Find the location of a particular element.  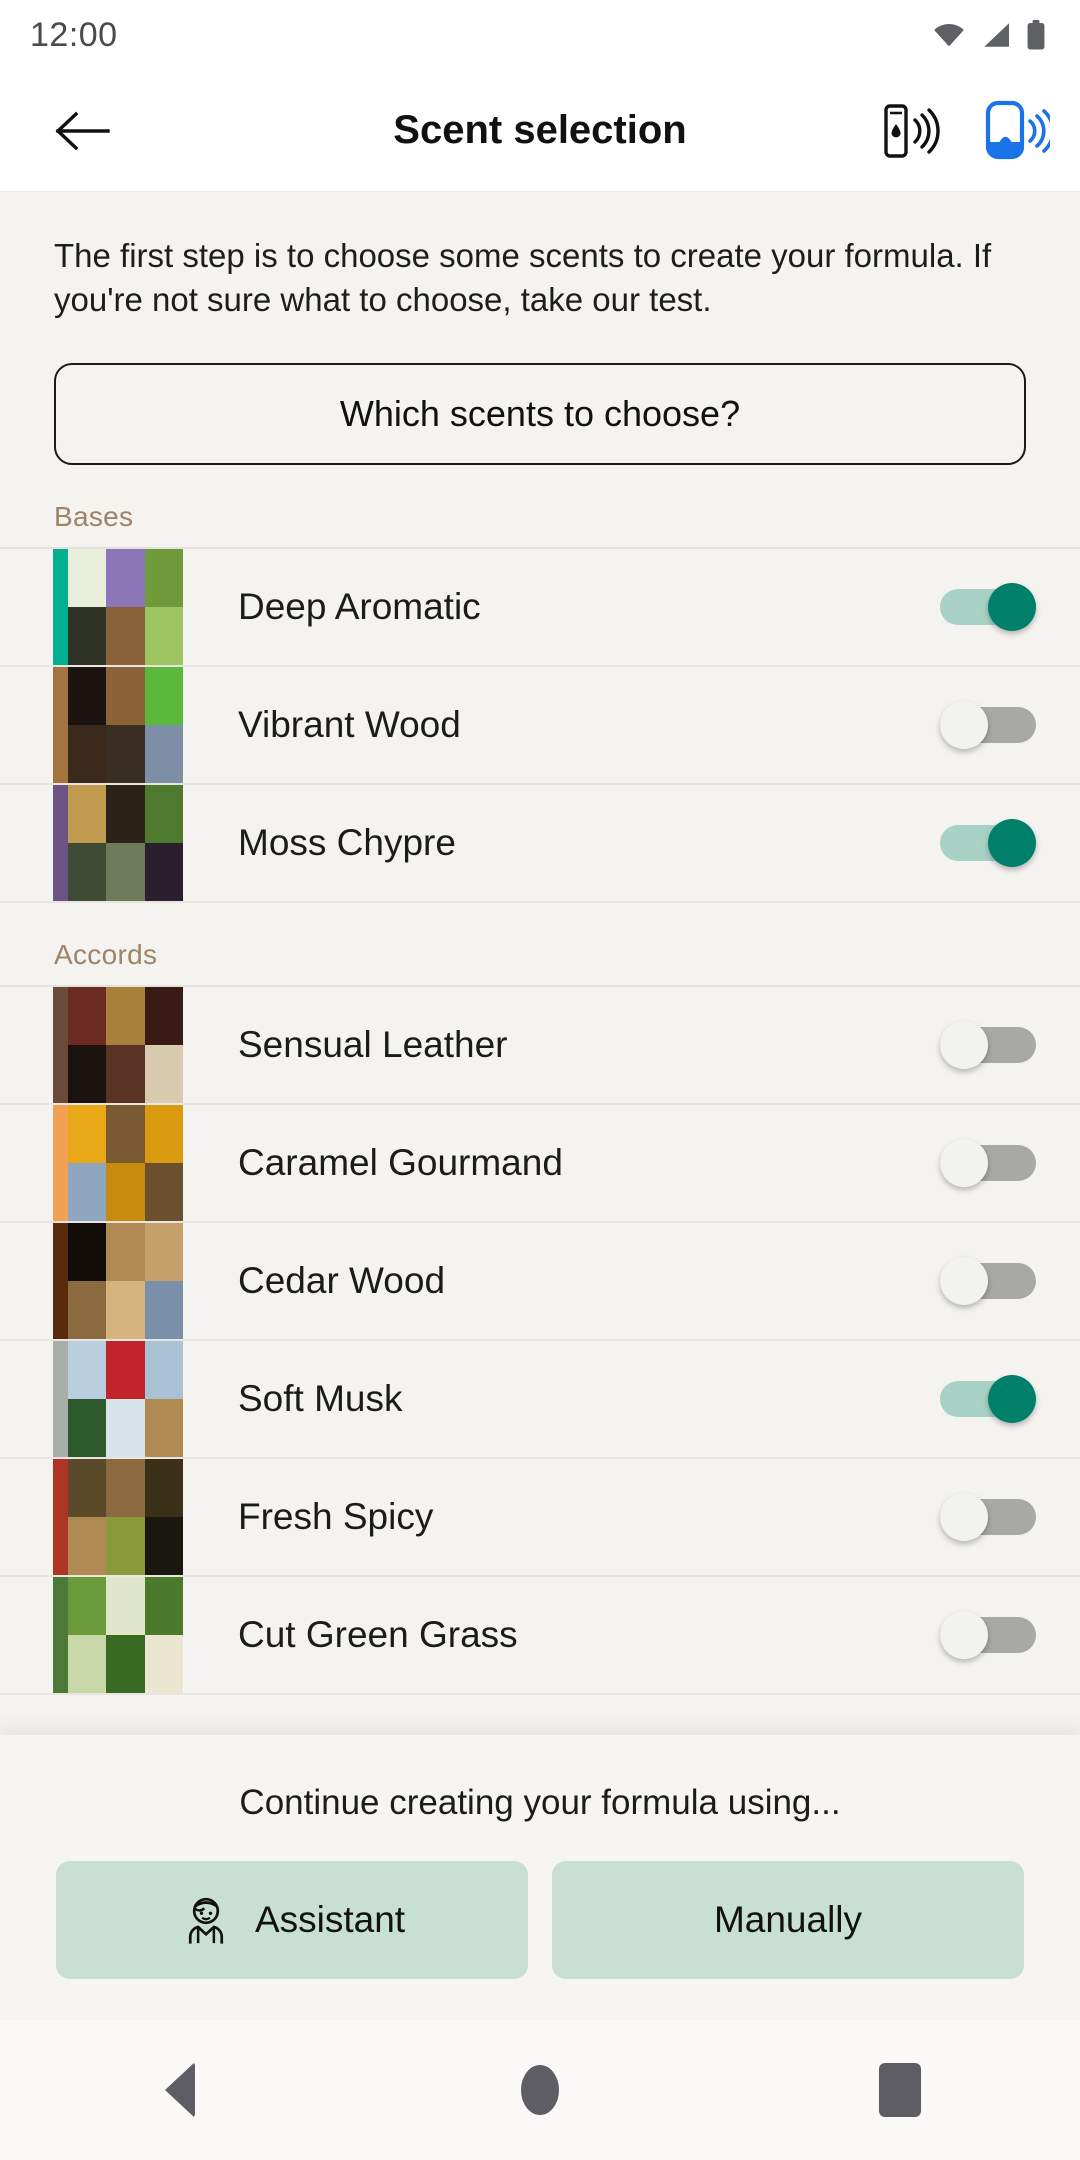

back-arrow-icon is located at coordinates (82, 130).